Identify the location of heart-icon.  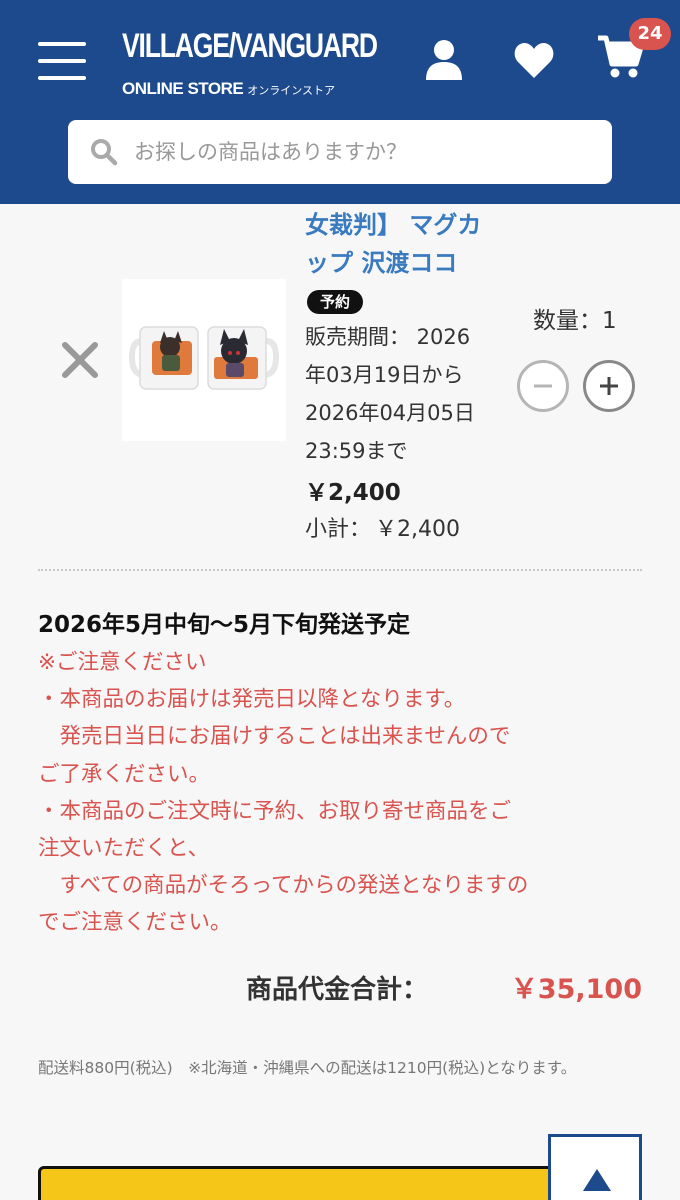
(534, 60).